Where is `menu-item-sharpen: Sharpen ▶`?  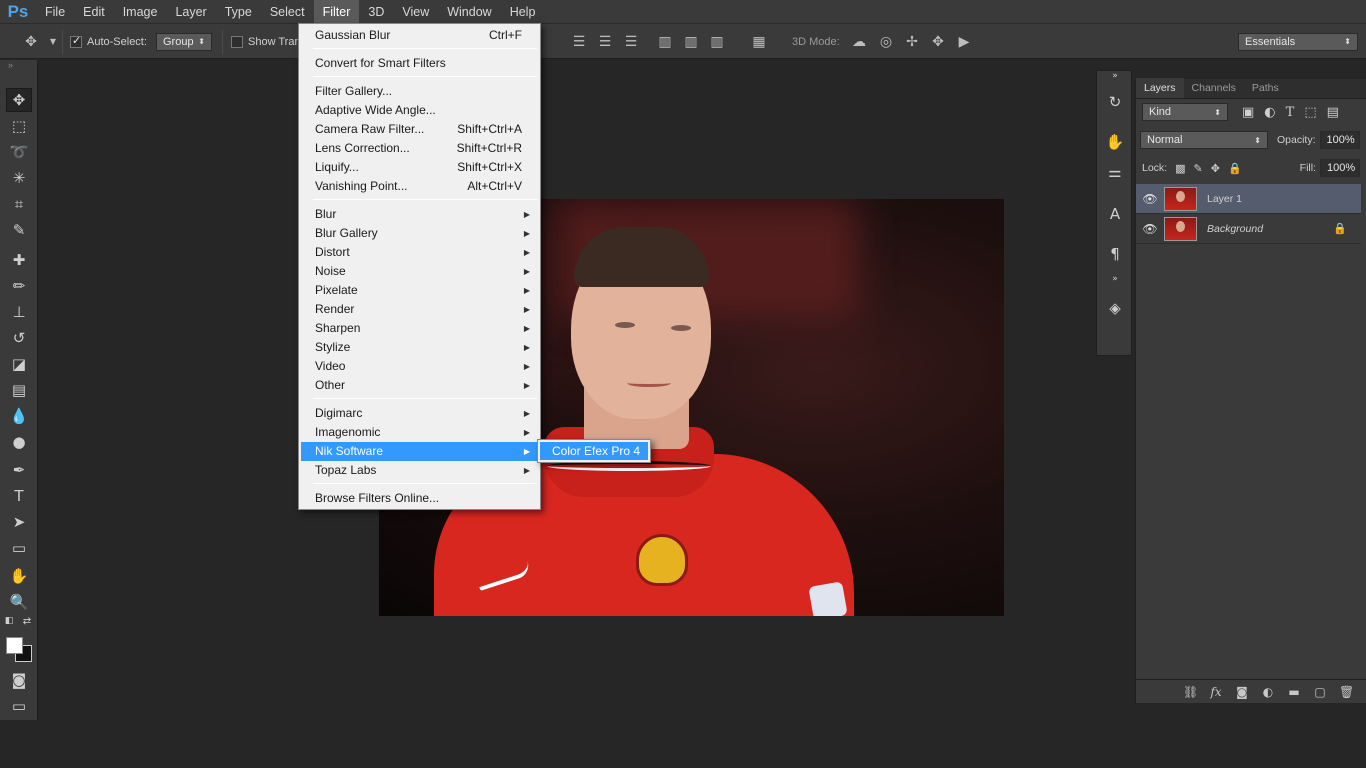
menu-item-sharpen: Sharpen ▶ is located at coordinates (419, 328).